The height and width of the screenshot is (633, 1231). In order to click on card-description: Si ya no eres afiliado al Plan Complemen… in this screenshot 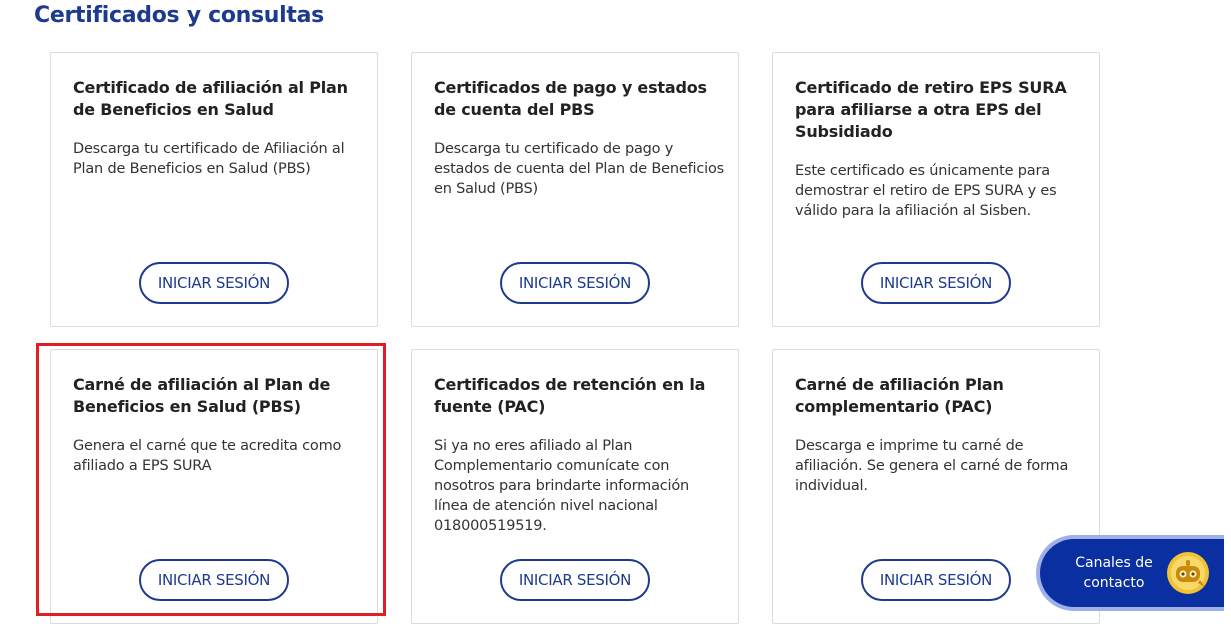, I will do `click(562, 486)`.